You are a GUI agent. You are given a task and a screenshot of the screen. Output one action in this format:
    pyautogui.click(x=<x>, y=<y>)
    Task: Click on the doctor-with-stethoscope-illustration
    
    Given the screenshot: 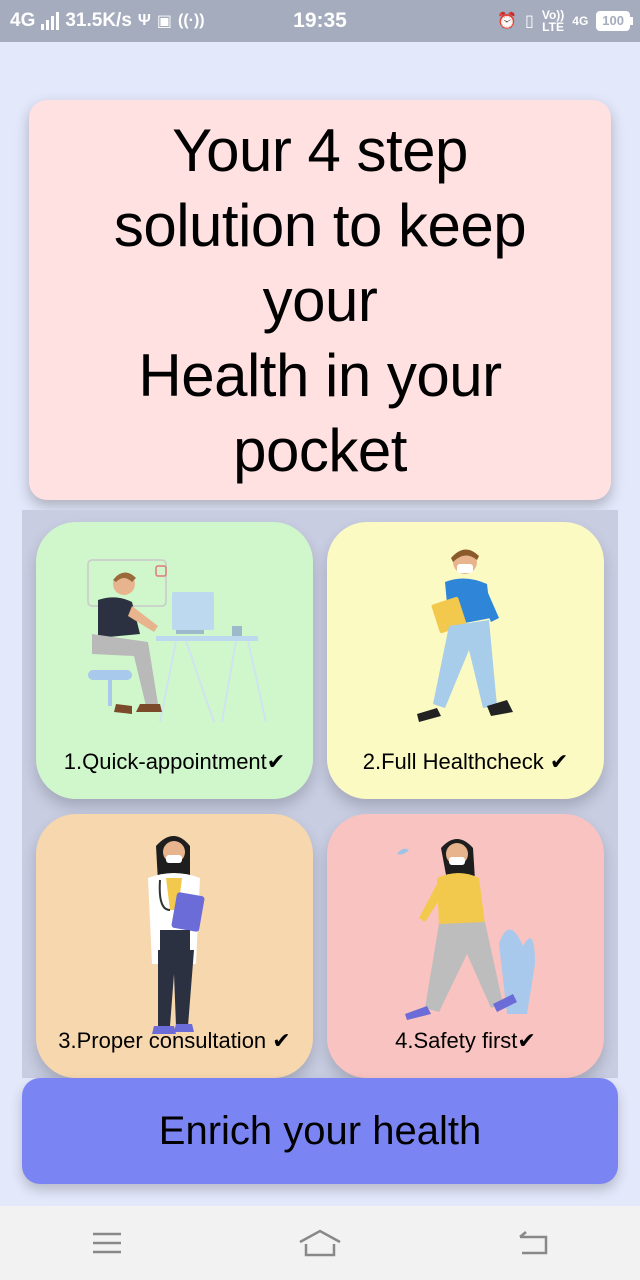 What is the action you would take?
    pyautogui.click(x=176, y=935)
    